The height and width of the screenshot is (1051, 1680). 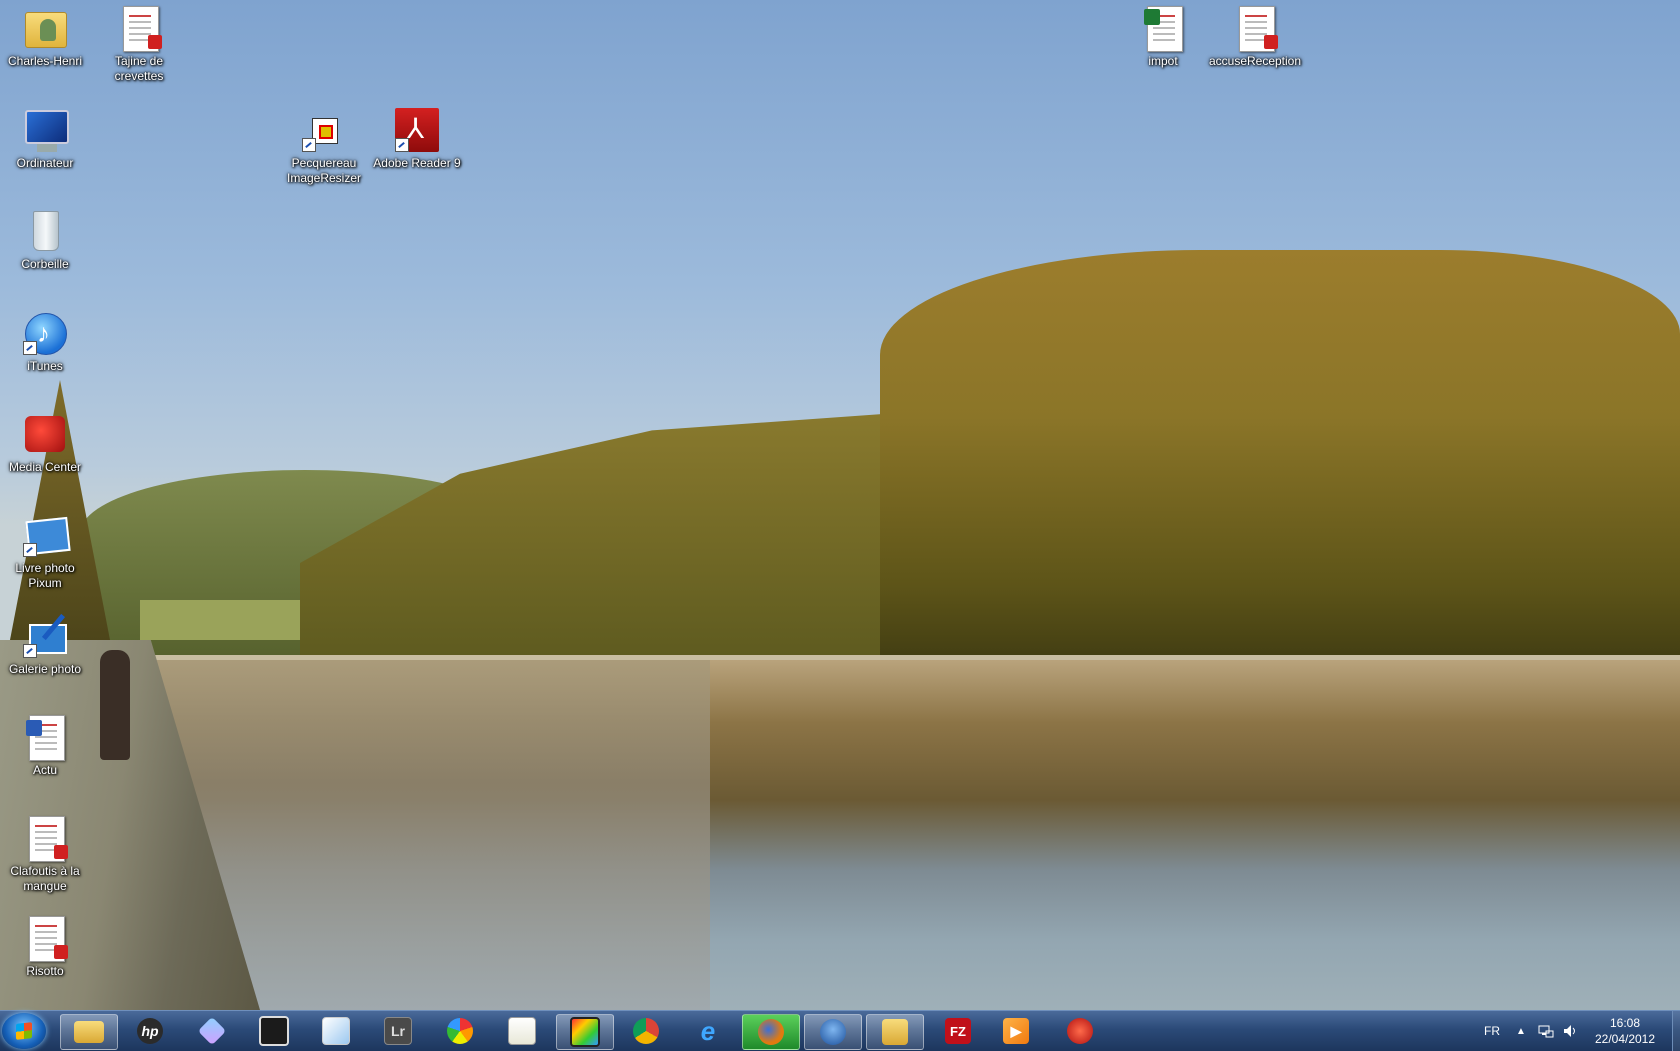 I want to click on desktop-icon-risotto: Risotto, so click(x=45, y=947).